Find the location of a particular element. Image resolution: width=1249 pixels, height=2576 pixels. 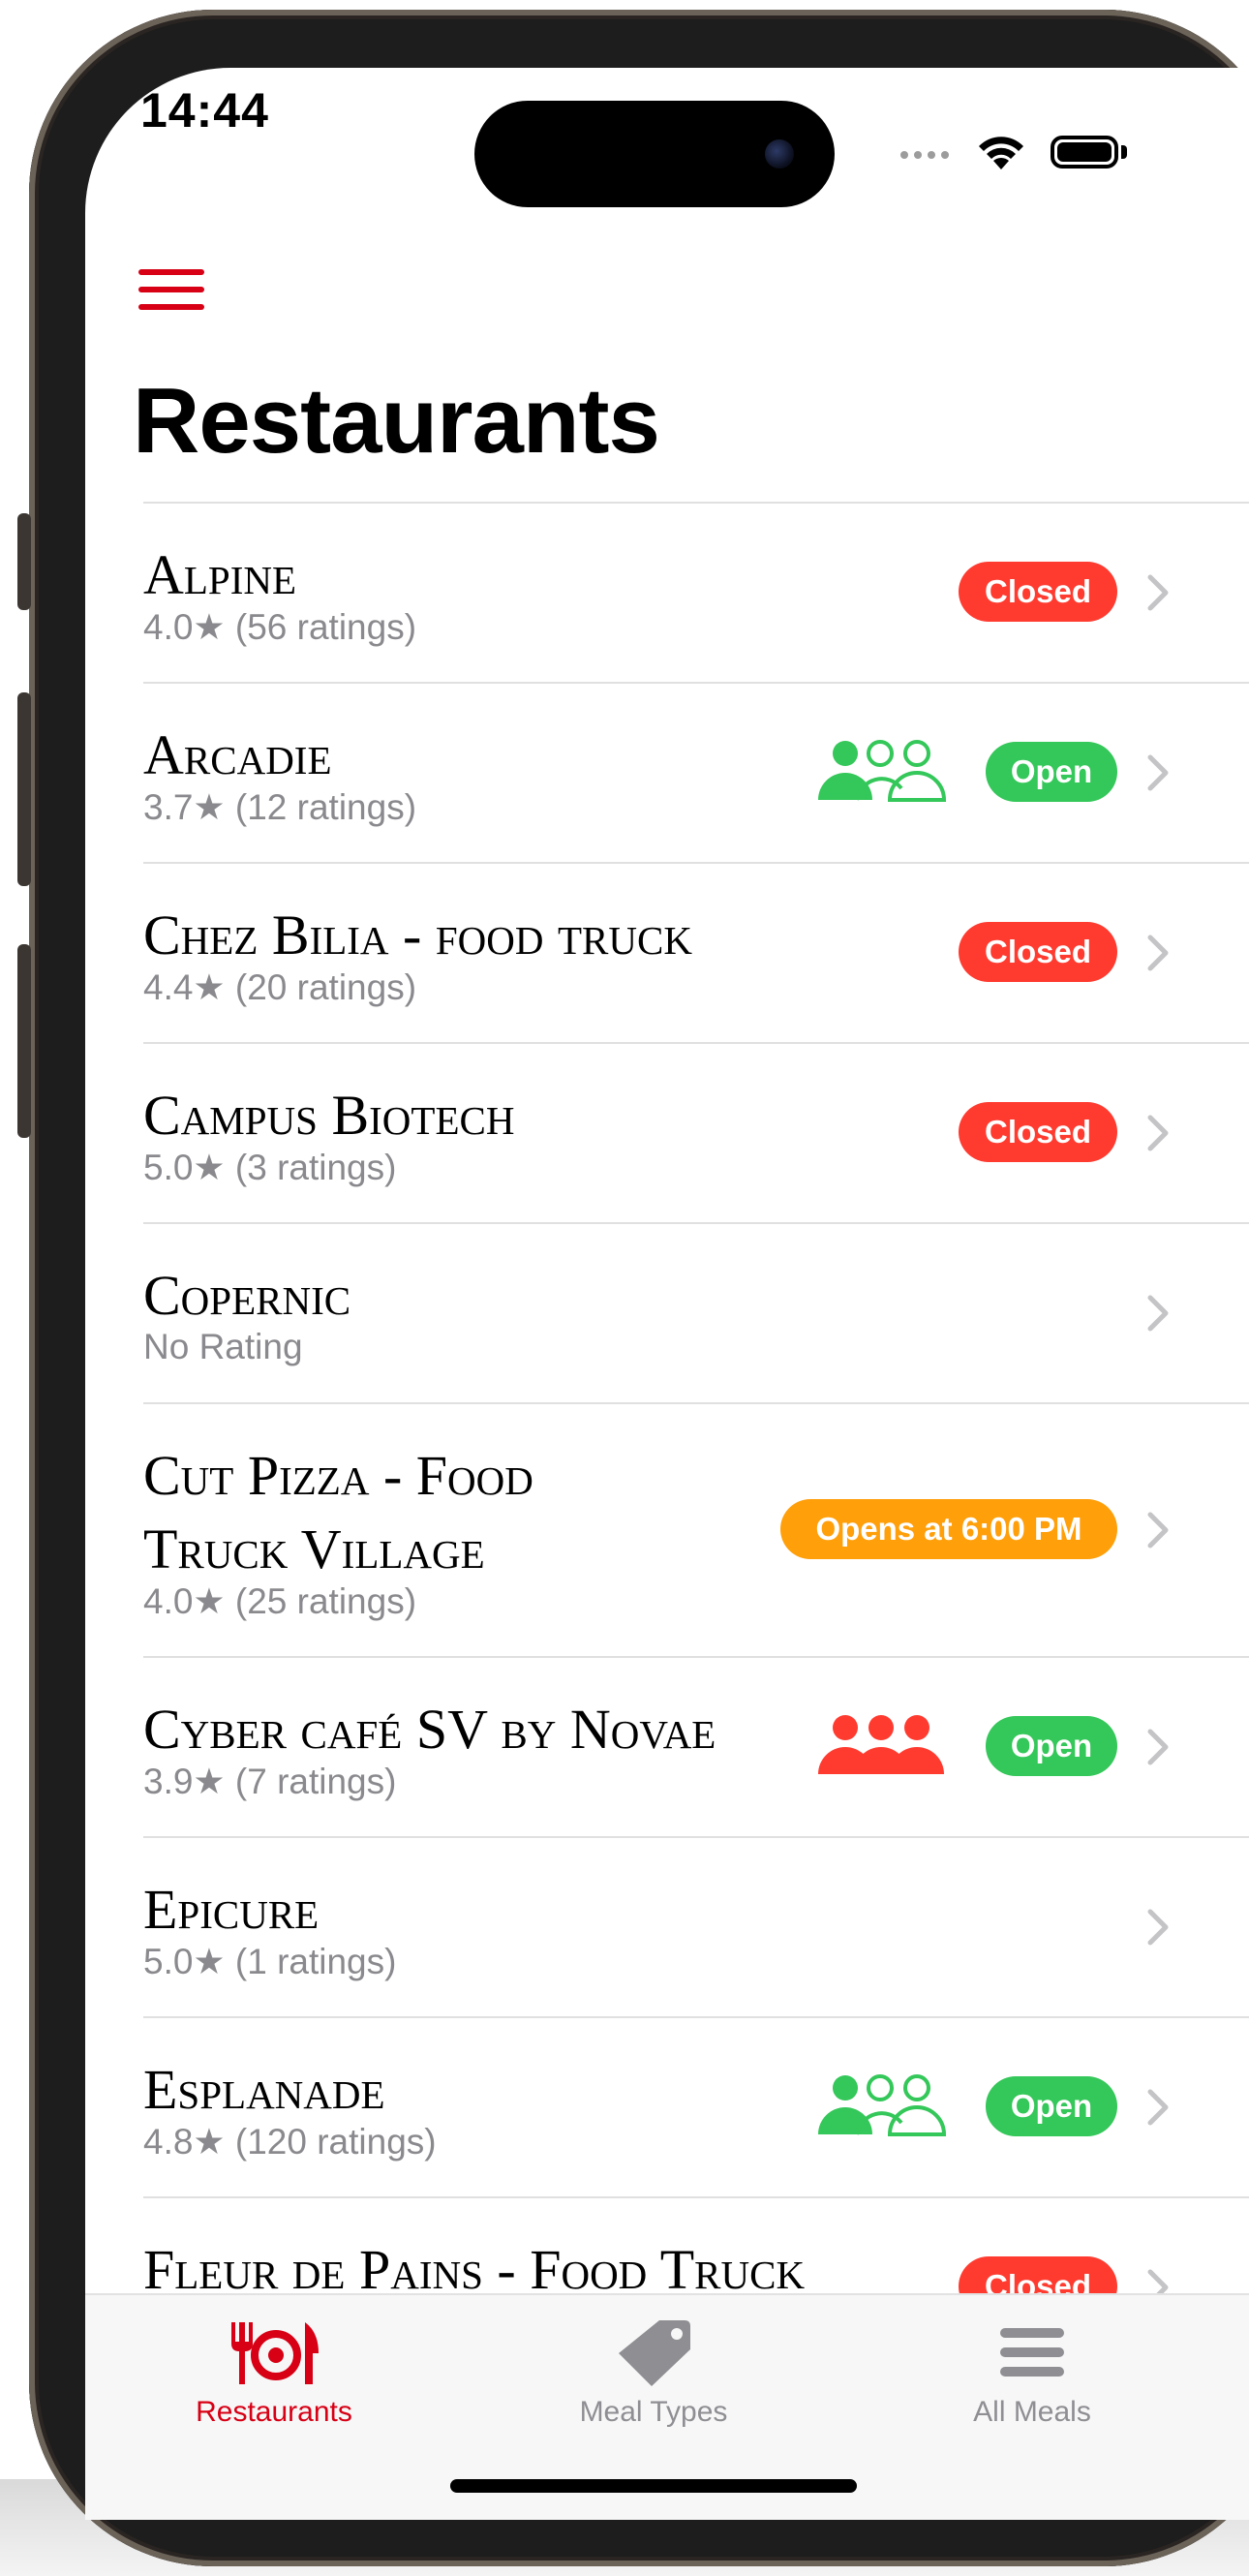

restaurant-rating: 4.8★ (120 ratings) is located at coordinates (290, 2142).